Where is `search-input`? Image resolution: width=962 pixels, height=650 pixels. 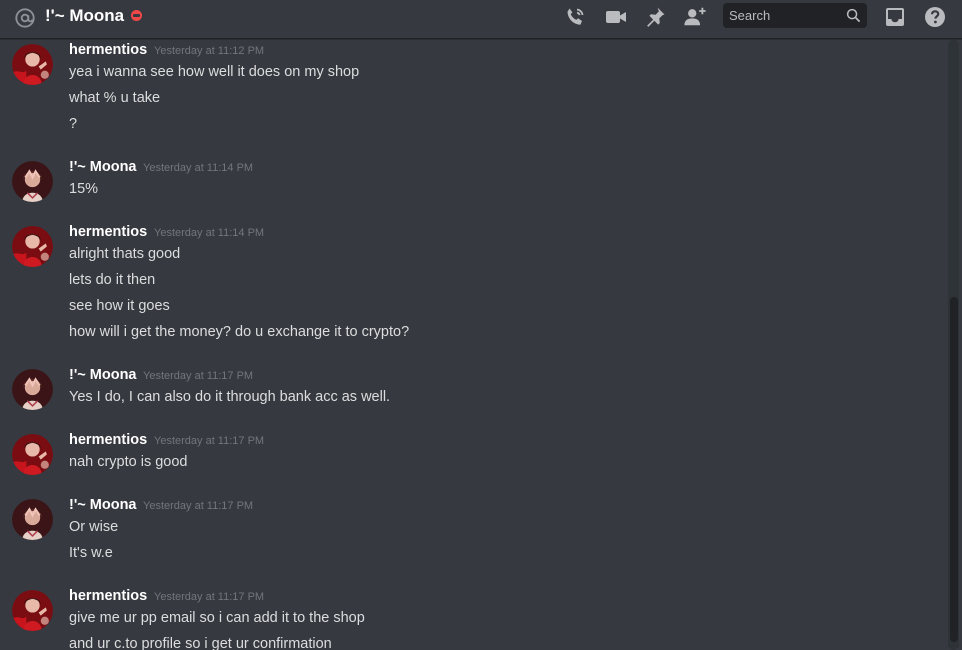
search-input is located at coordinates (782, 15).